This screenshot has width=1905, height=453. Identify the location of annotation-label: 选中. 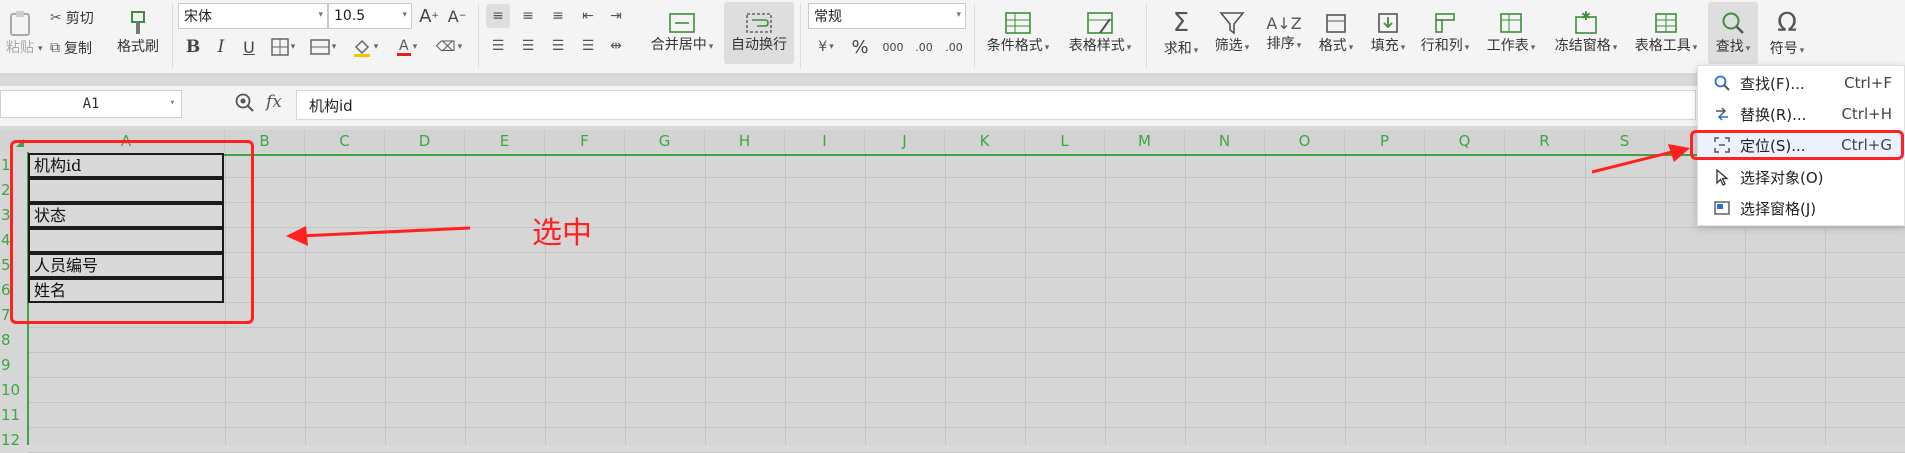
(562, 233).